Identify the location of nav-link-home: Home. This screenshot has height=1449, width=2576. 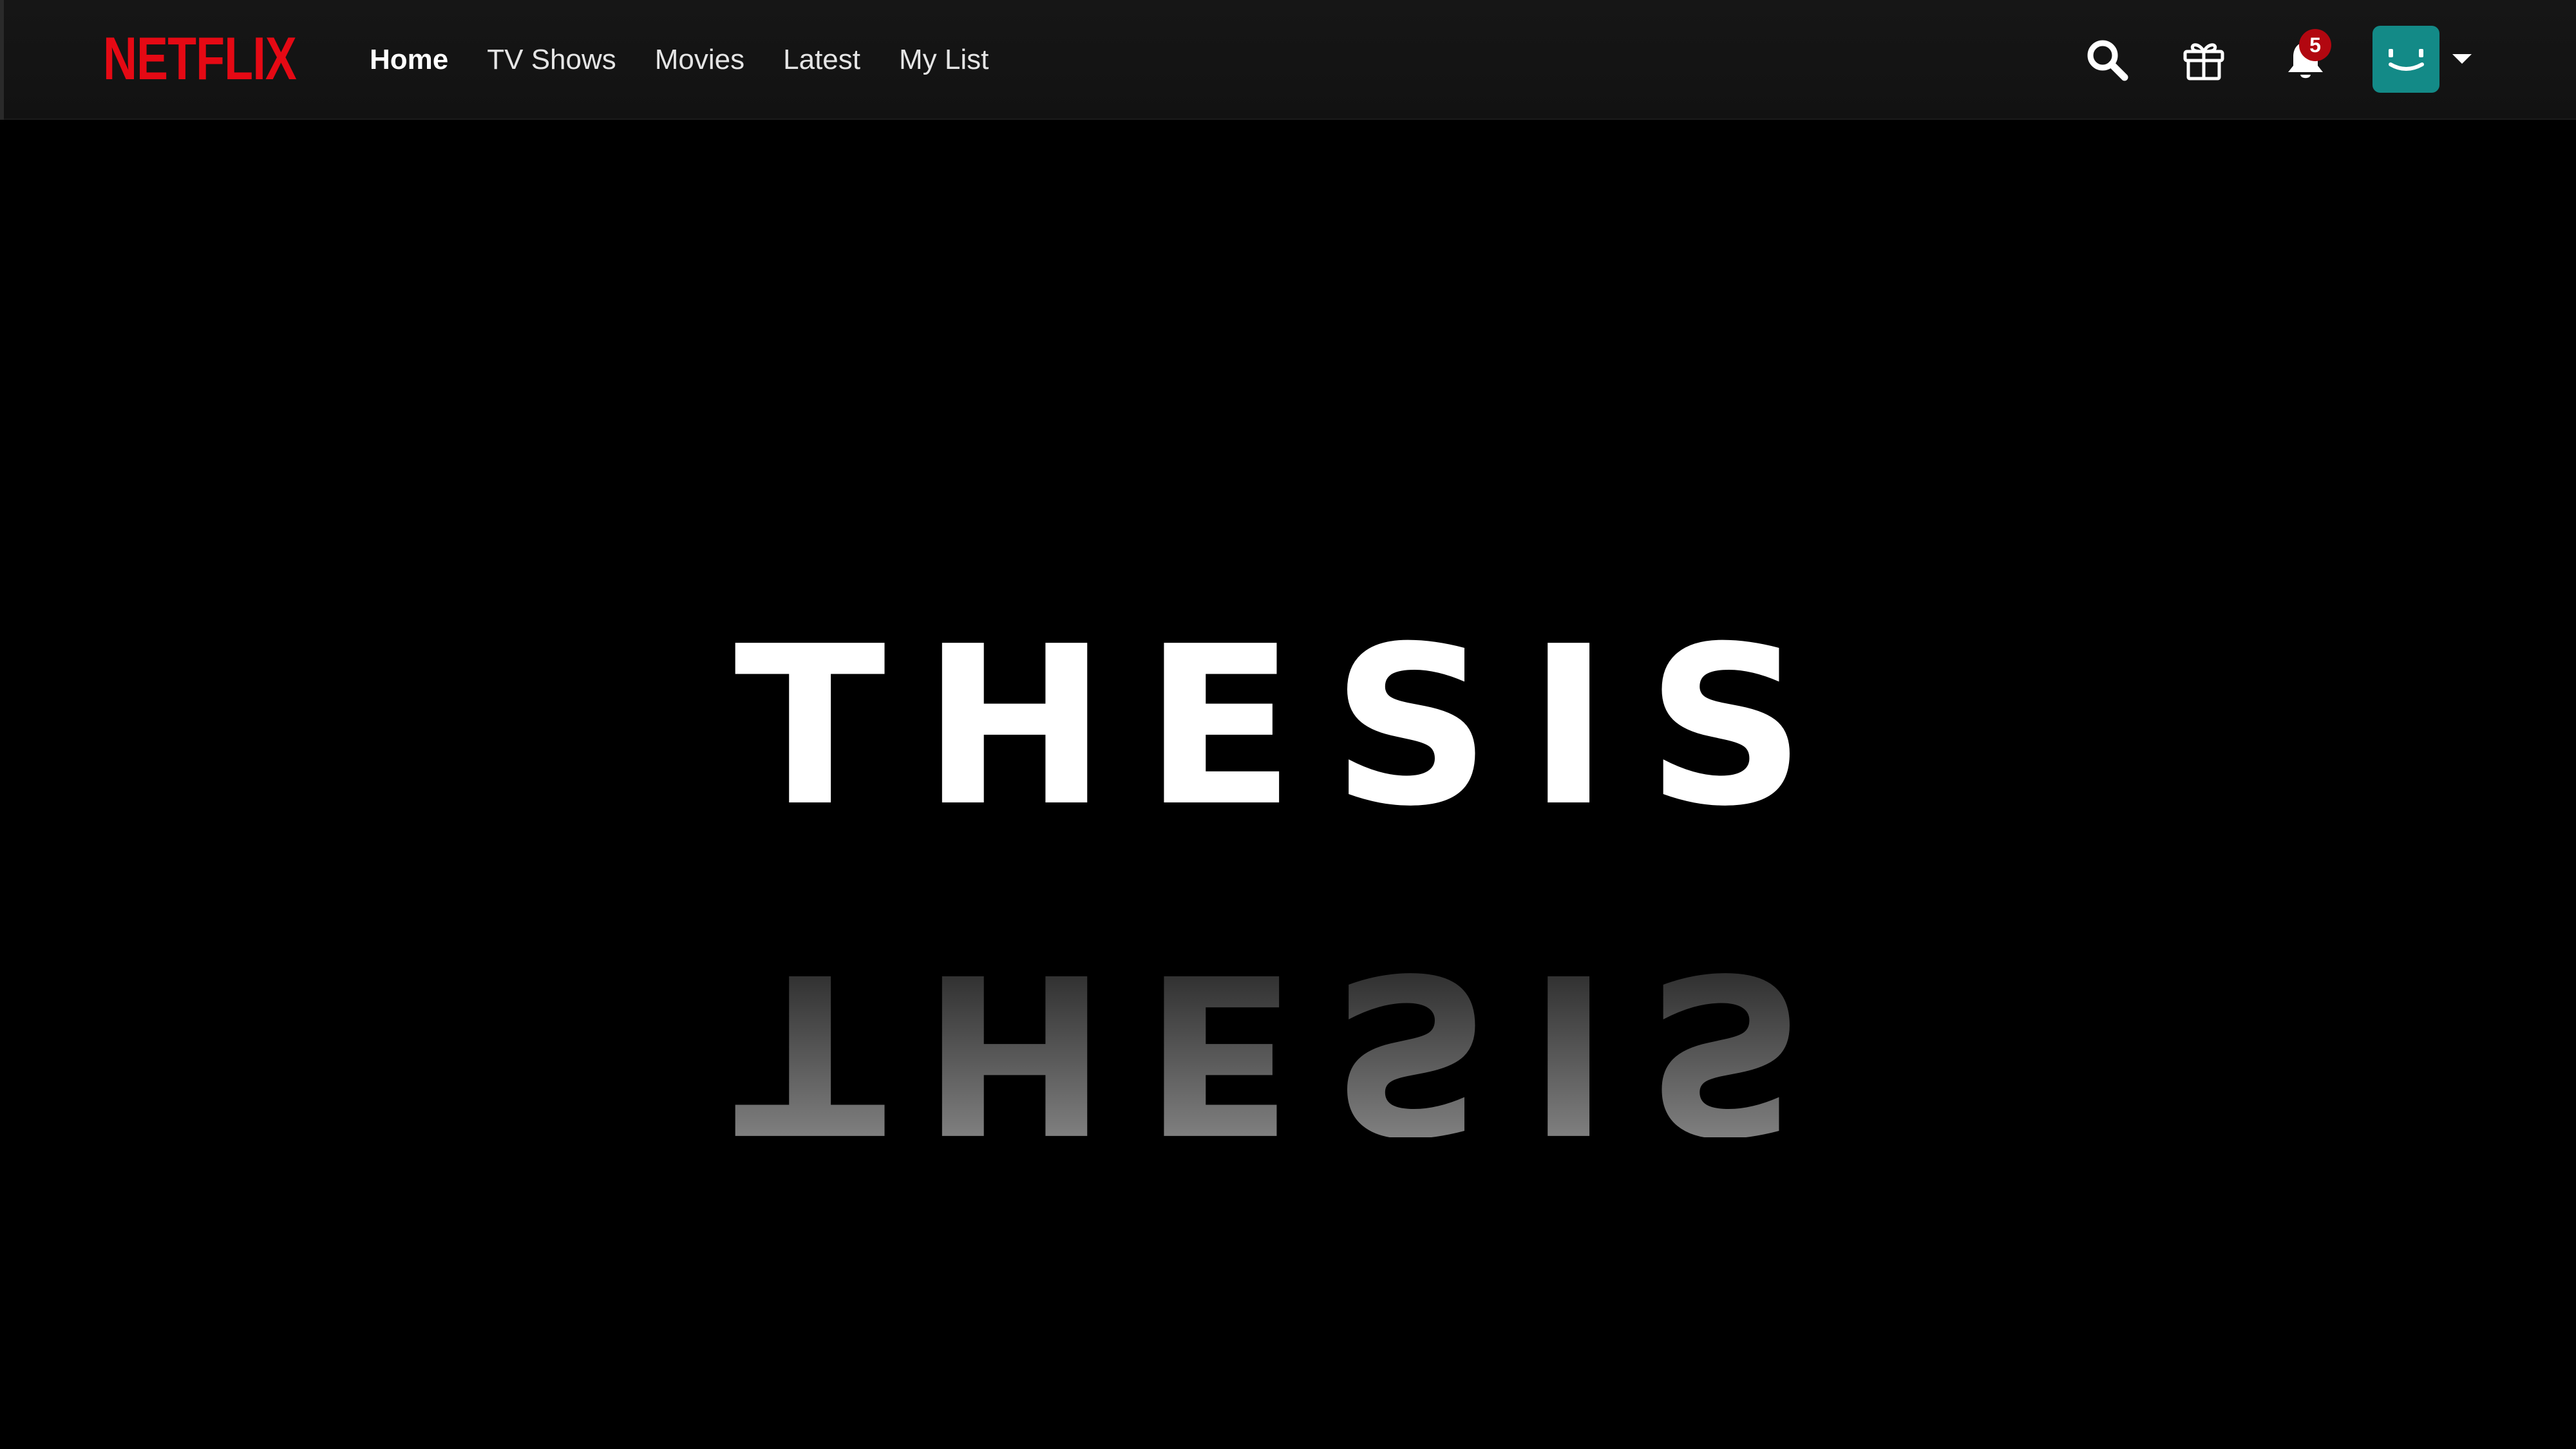
(409, 60).